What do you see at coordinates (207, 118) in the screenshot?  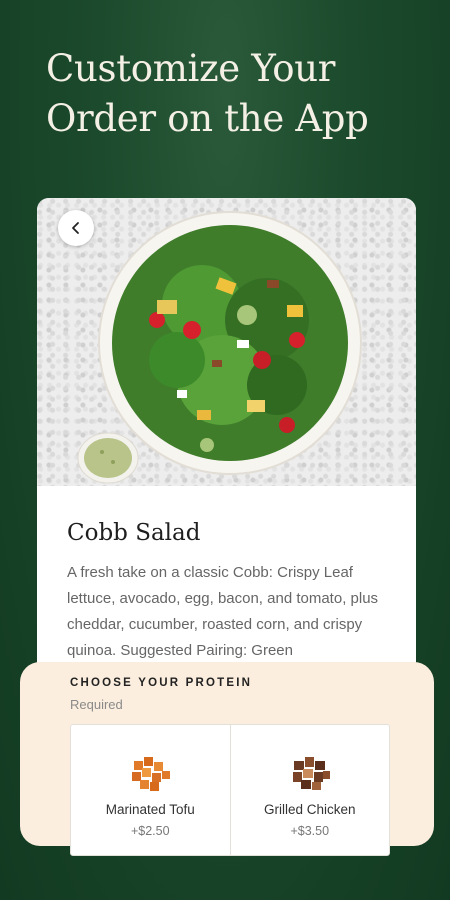 I see `headline-line-2: Order on the App` at bounding box center [207, 118].